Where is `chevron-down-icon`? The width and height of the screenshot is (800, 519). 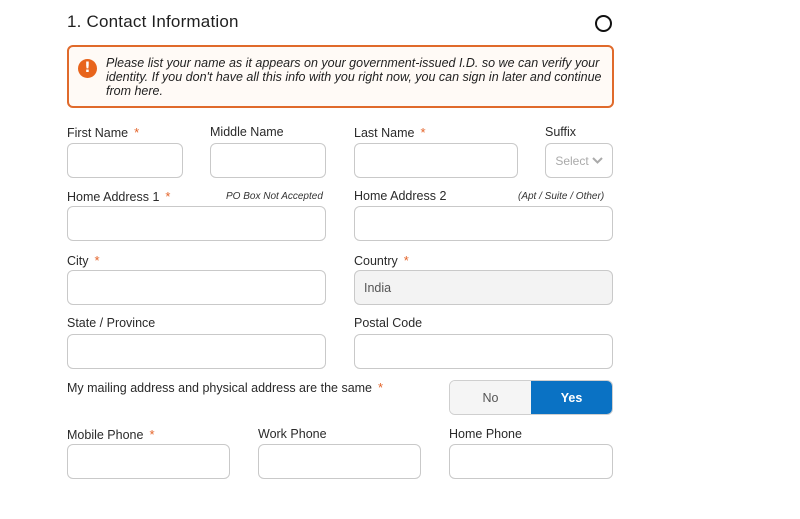
chevron-down-icon is located at coordinates (597, 160).